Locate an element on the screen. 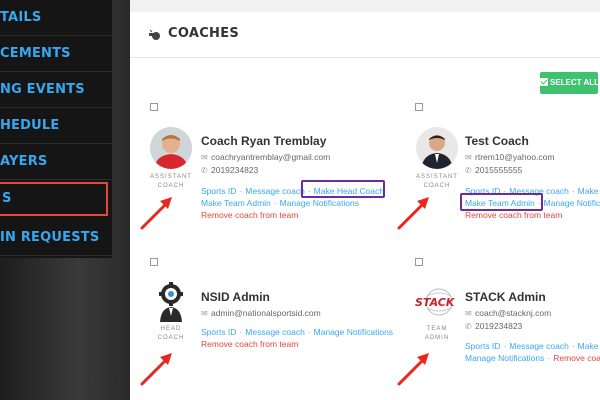 The width and height of the screenshot is (600, 400). gear-person-icon is located at coordinates (171, 301).